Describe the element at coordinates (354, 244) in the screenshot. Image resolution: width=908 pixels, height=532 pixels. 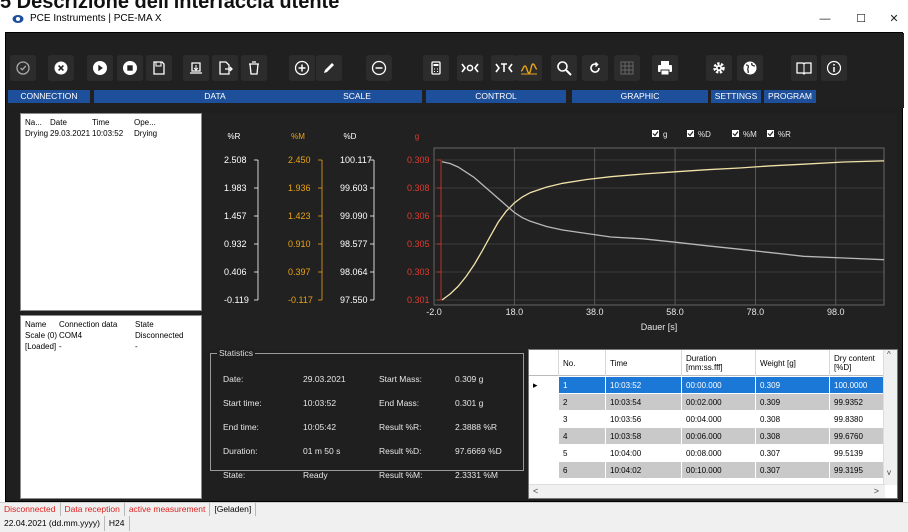
I see `axis-tick-label: 98.577` at that location.